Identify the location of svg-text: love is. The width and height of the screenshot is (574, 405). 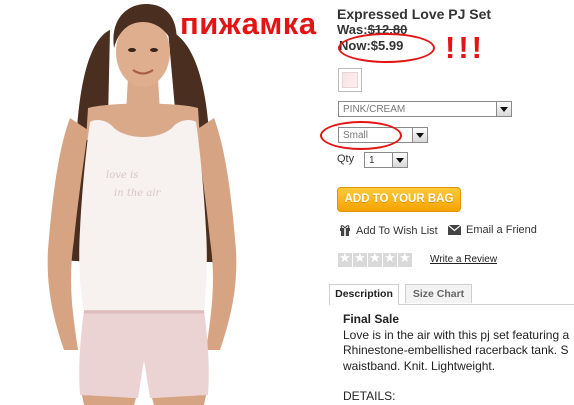
(122, 175).